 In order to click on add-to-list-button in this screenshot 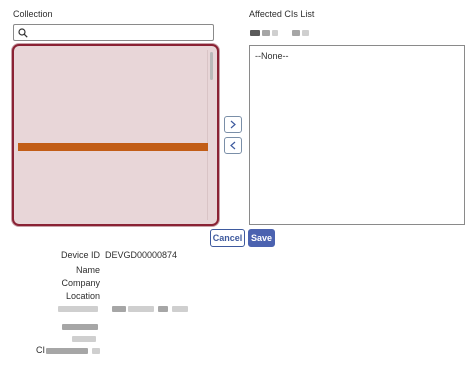, I will do `click(233, 124)`.